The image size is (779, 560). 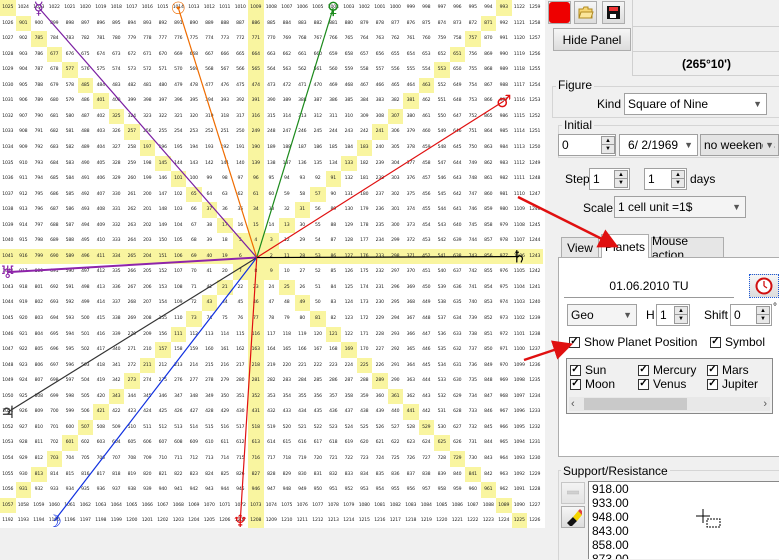 I want to click on minus-icon, so click(x=573, y=492).